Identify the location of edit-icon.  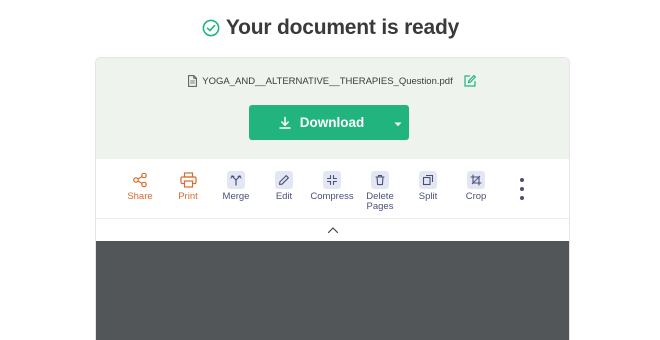
(470, 81).